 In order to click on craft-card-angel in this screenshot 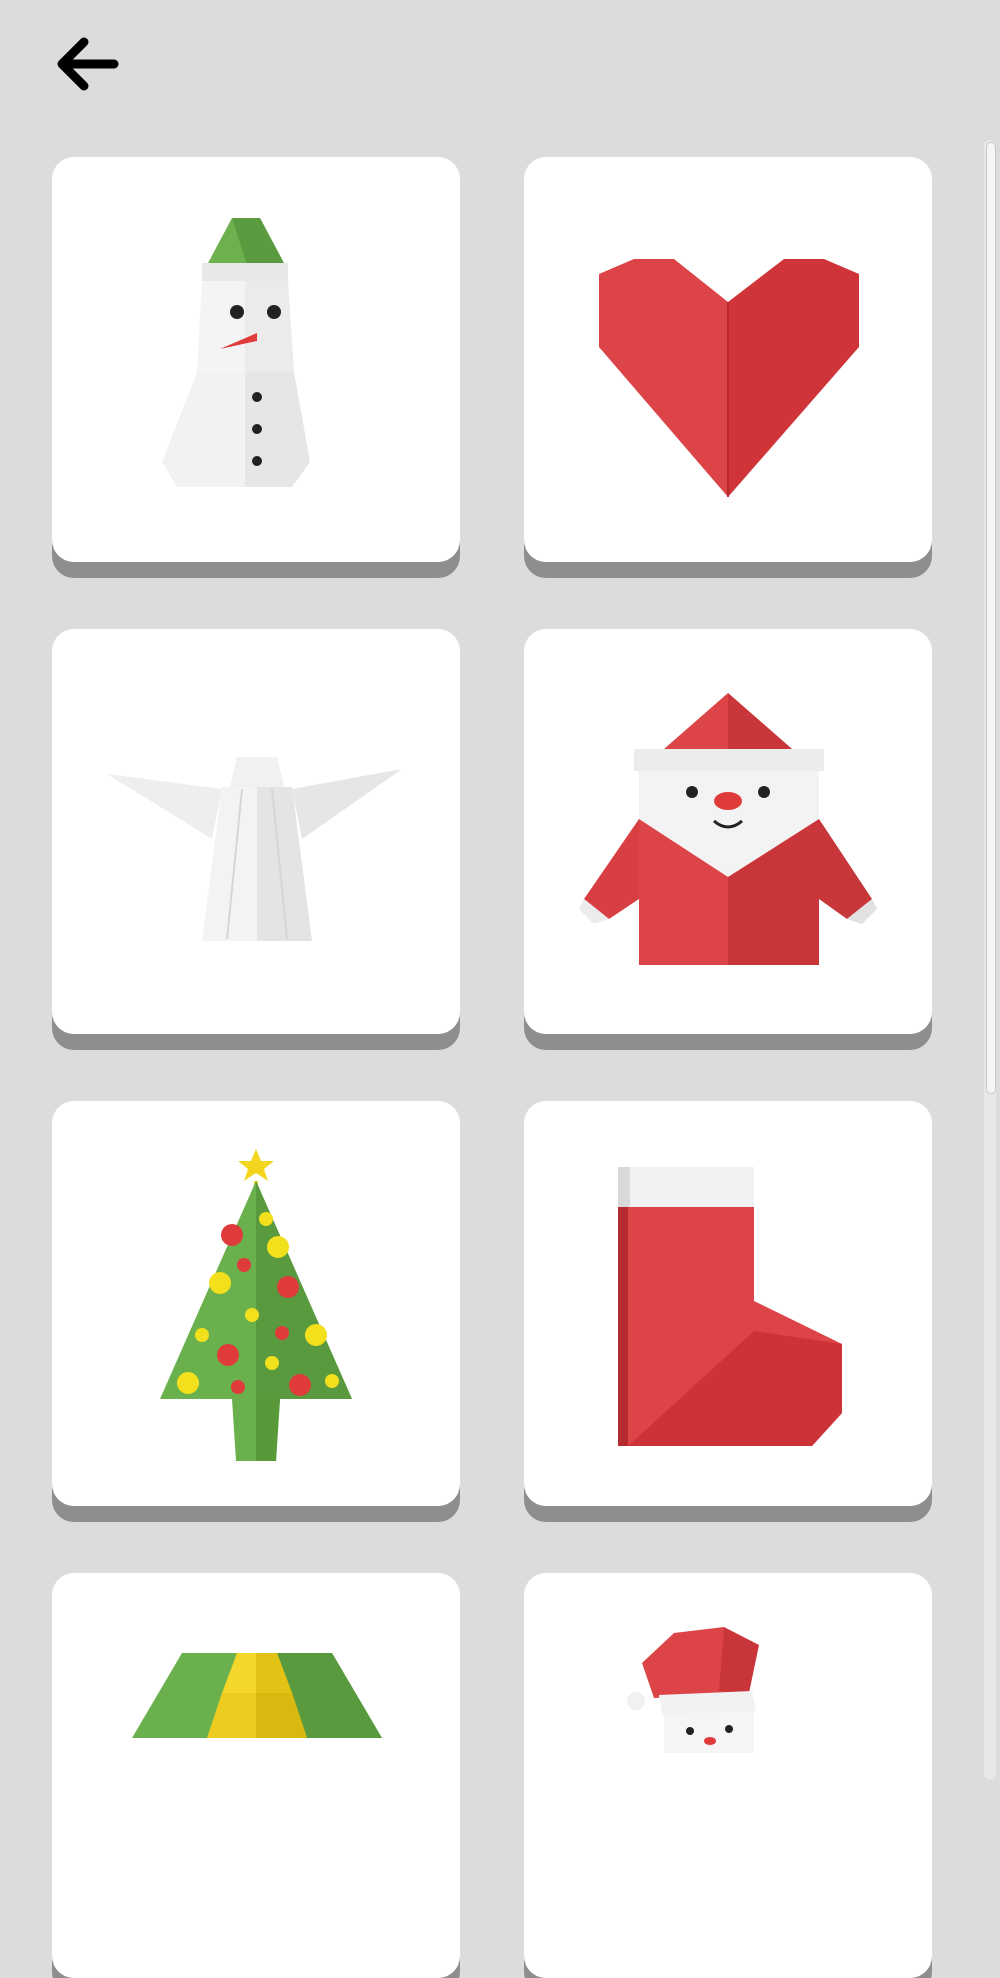, I will do `click(256, 831)`.